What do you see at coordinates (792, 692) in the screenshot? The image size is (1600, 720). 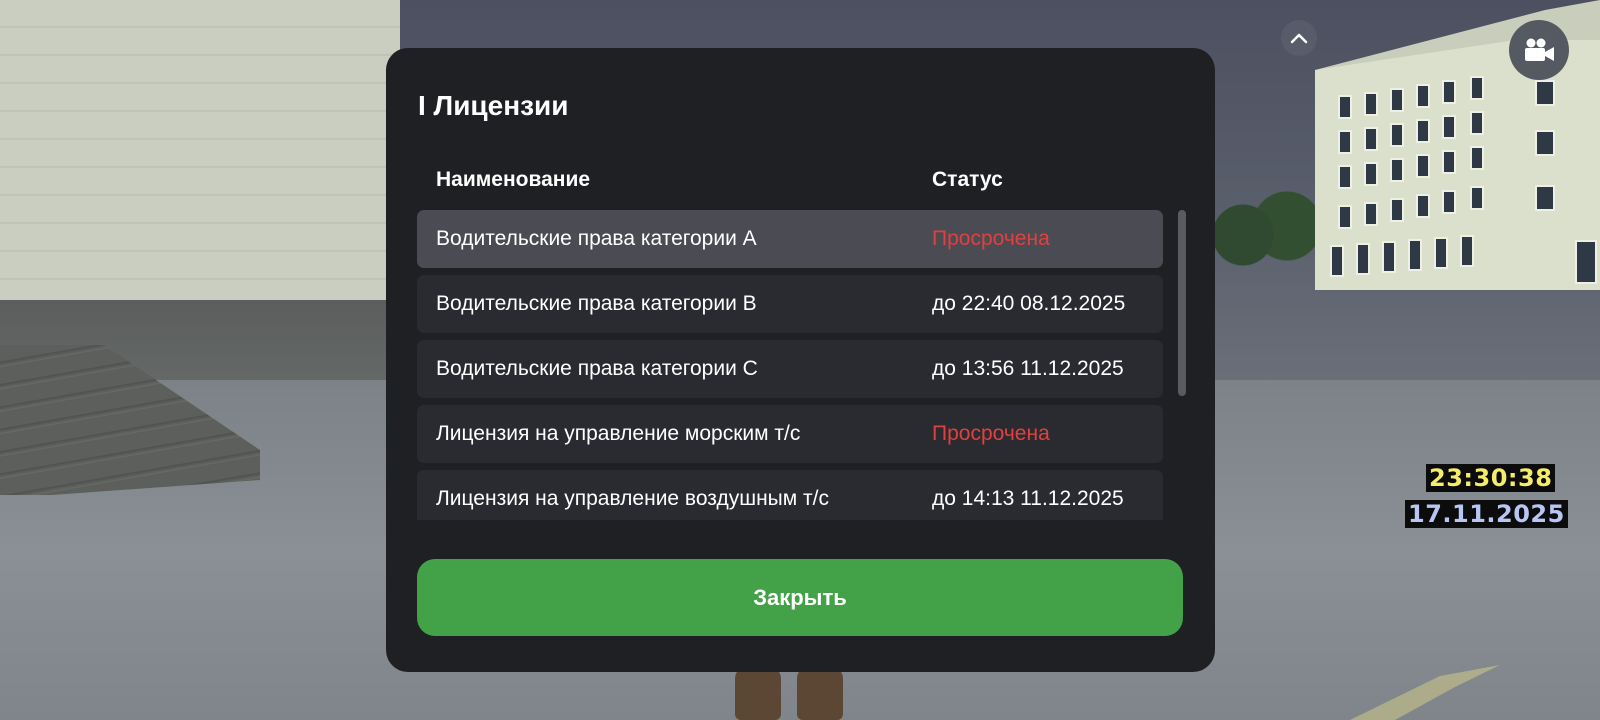 I see `player-character-feet` at bounding box center [792, 692].